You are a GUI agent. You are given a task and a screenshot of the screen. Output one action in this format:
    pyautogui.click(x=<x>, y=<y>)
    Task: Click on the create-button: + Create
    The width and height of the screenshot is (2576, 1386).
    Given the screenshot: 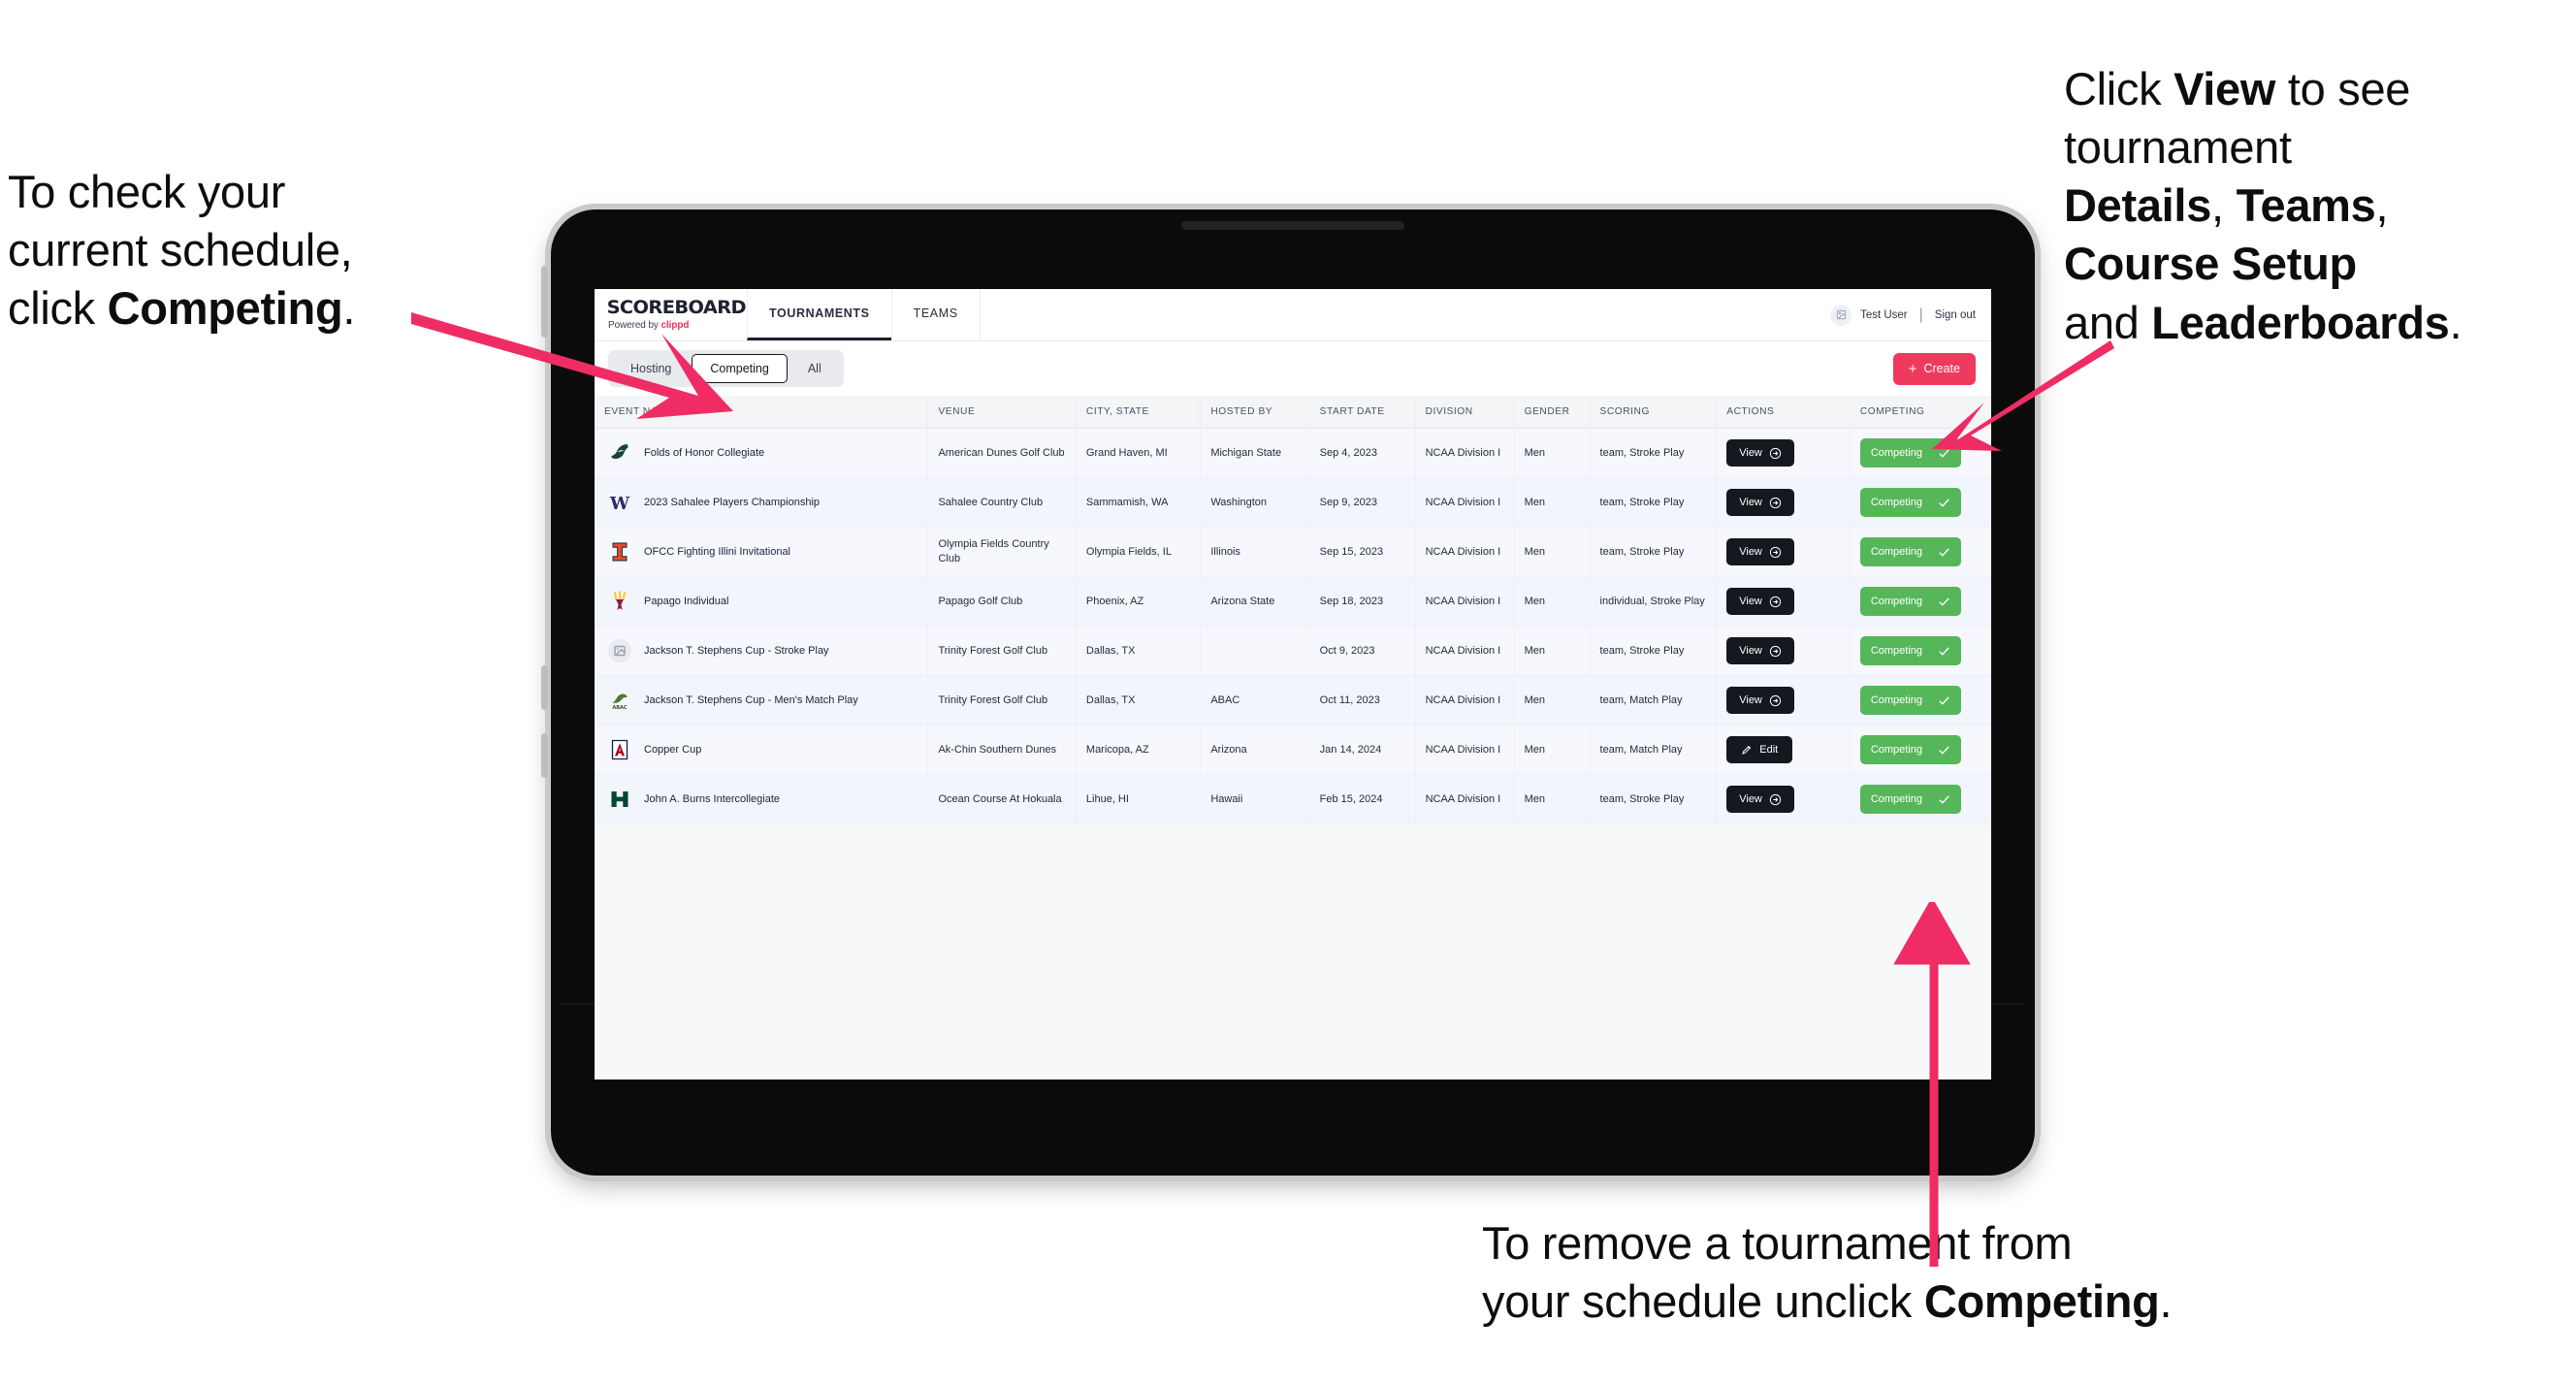 What is the action you would take?
    pyautogui.click(x=1934, y=368)
    